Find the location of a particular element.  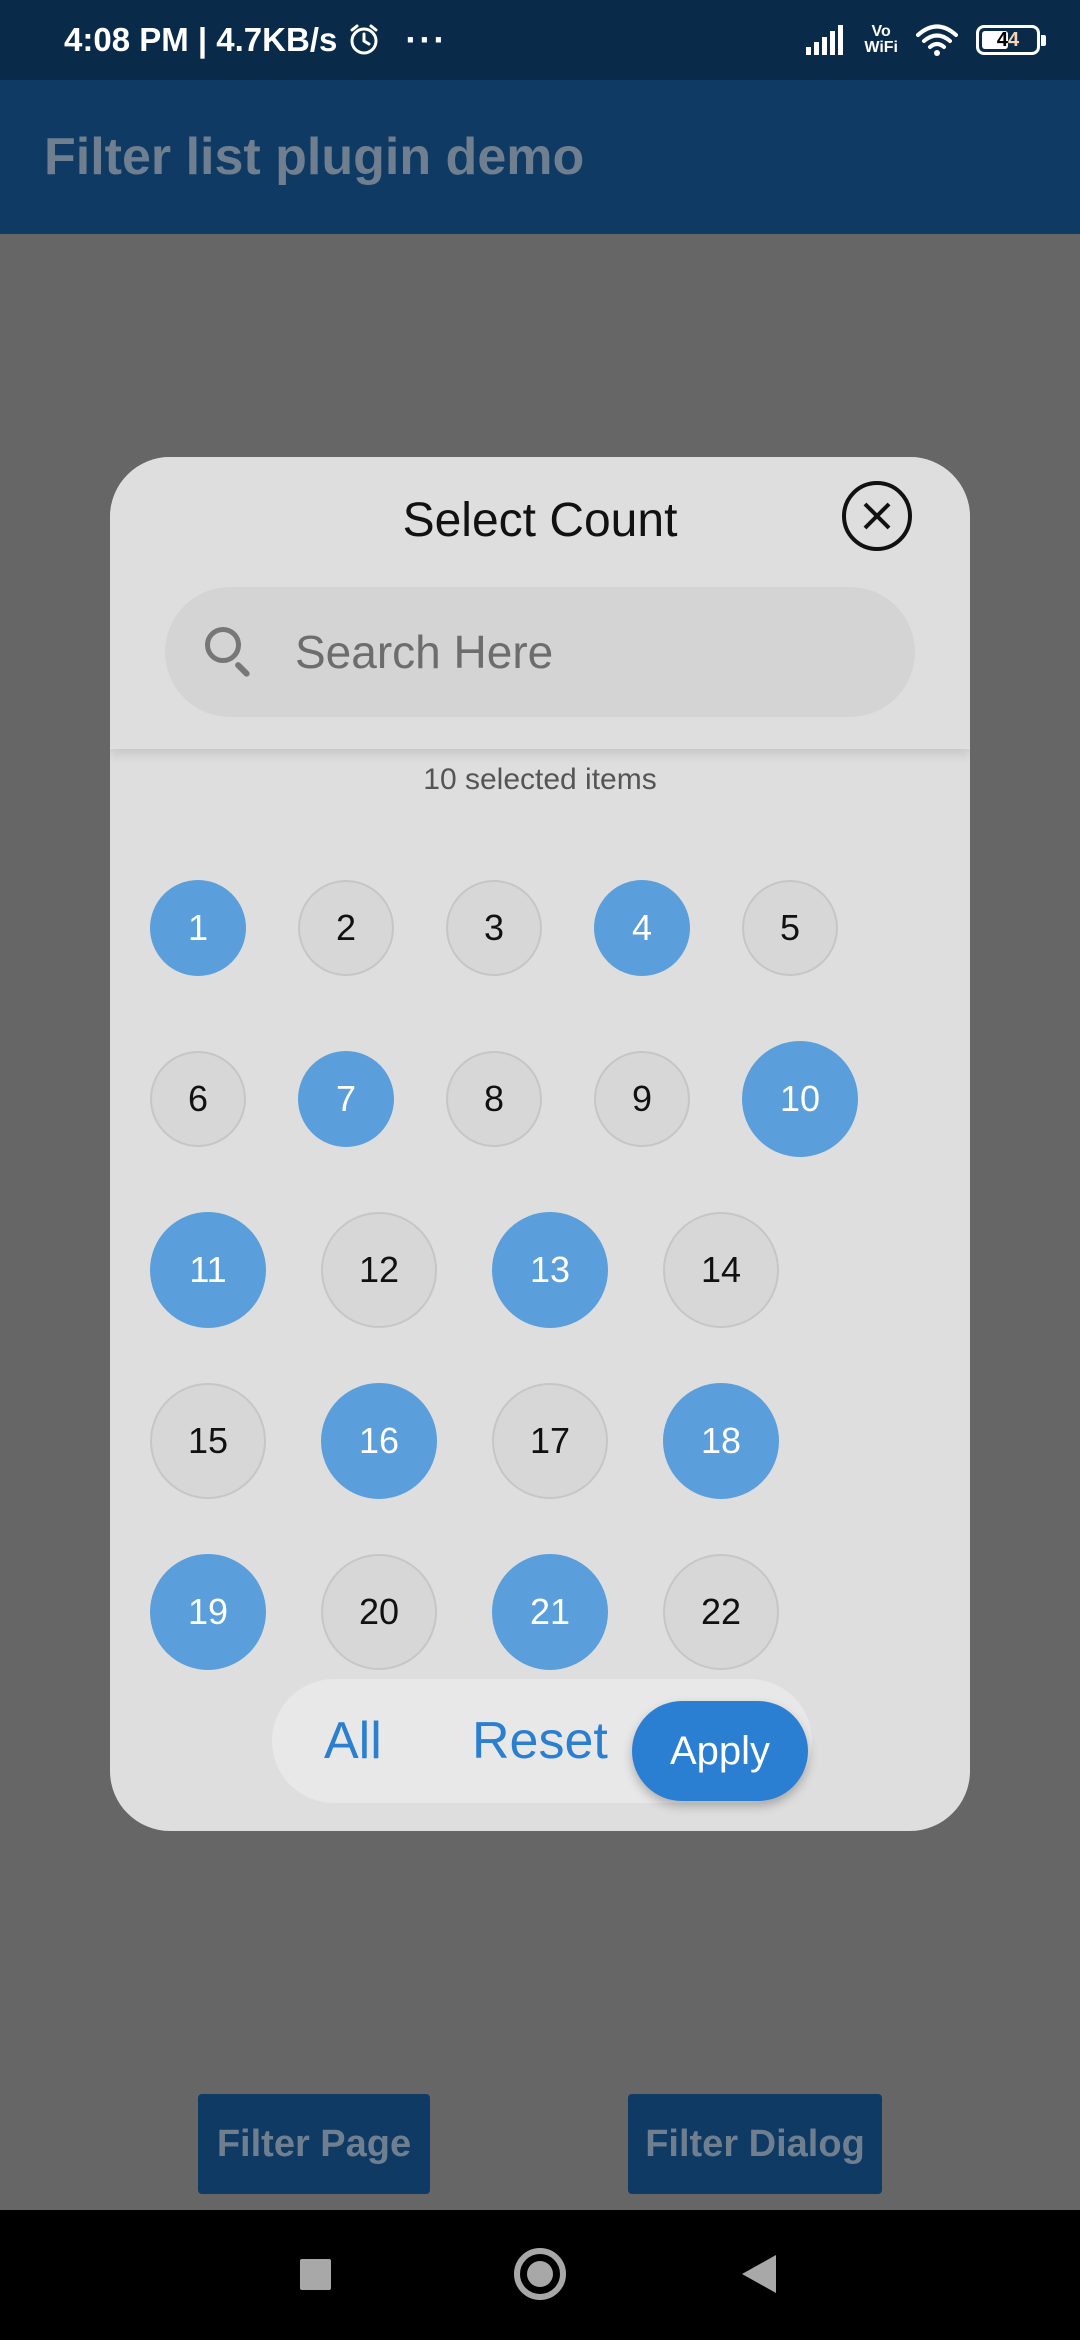

count-chip: 6 is located at coordinates (198, 1098).